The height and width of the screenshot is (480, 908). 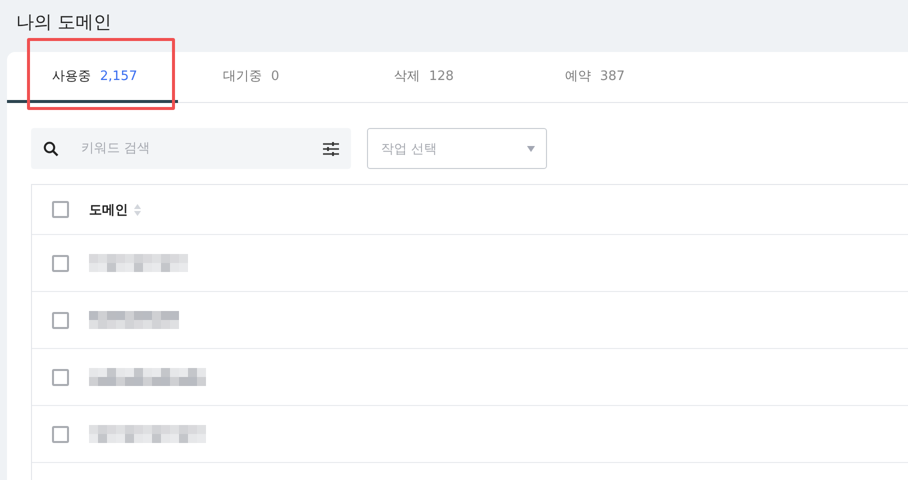 I want to click on page-title: 나의 도메인, so click(x=64, y=23).